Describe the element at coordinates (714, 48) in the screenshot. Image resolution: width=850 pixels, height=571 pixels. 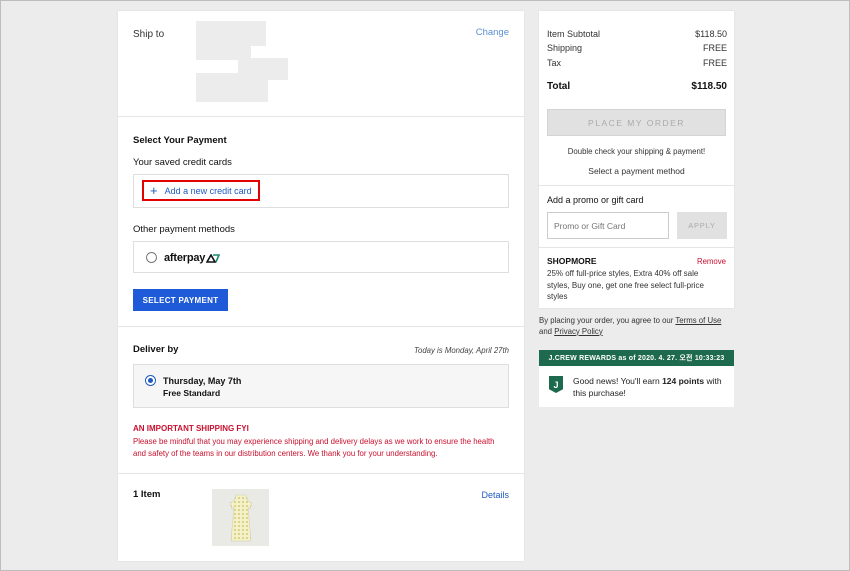
I see `shipping-value: FREE` at that location.